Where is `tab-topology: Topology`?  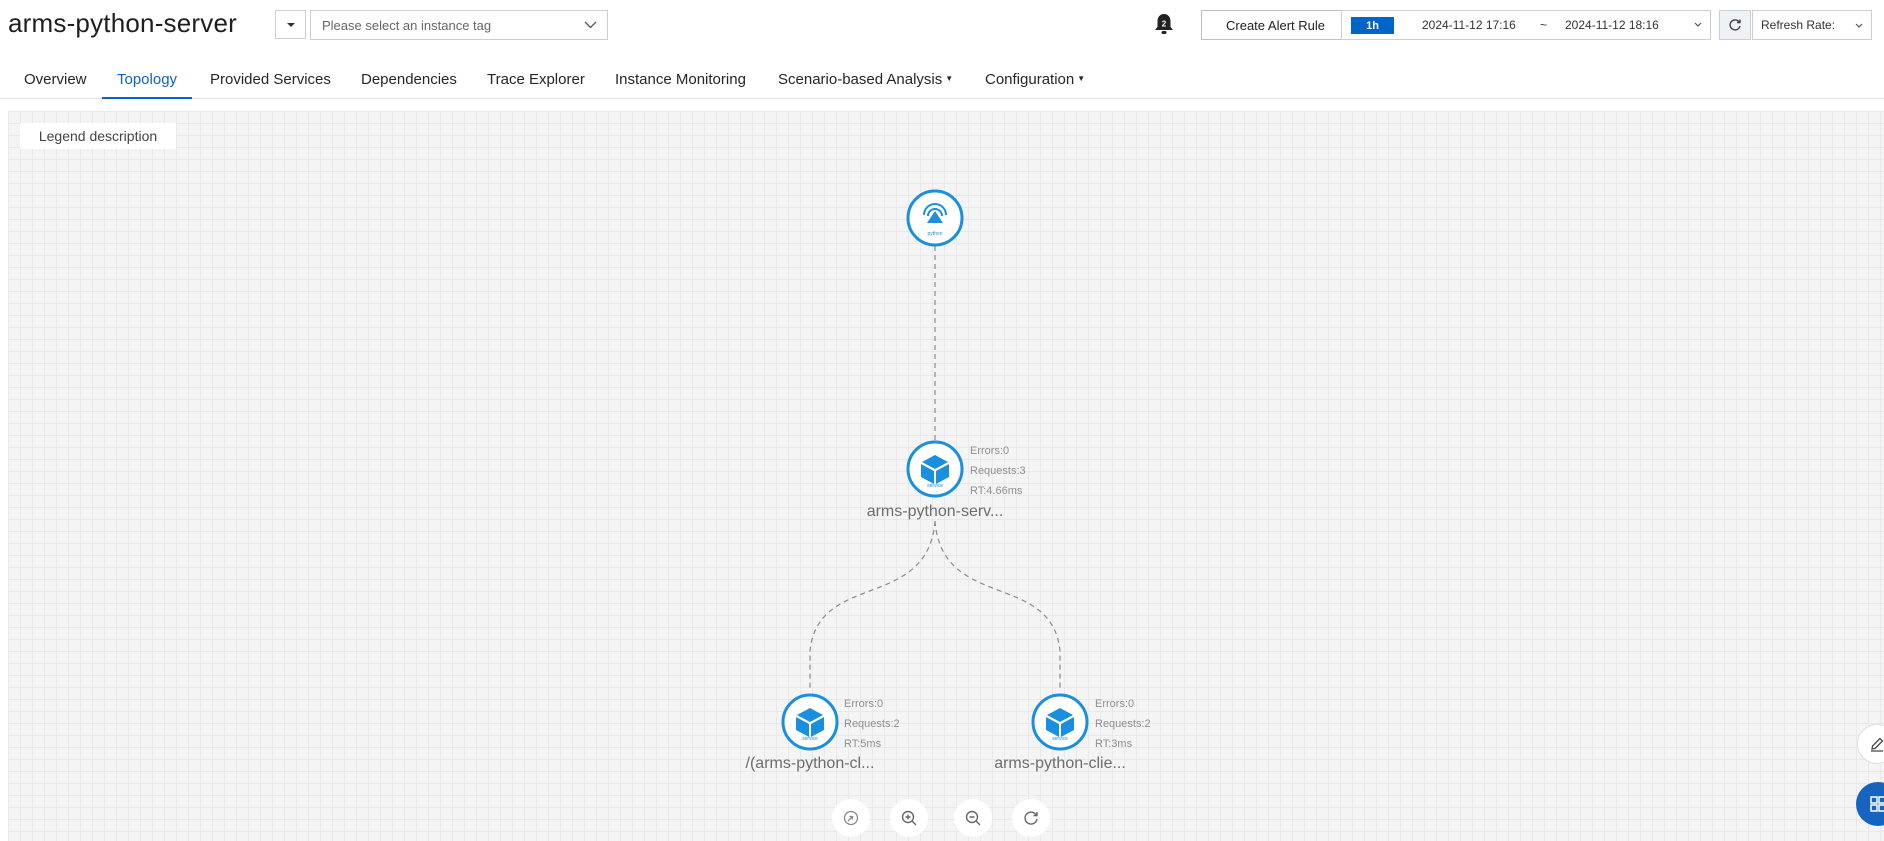
tab-topology: Topology is located at coordinates (147, 85).